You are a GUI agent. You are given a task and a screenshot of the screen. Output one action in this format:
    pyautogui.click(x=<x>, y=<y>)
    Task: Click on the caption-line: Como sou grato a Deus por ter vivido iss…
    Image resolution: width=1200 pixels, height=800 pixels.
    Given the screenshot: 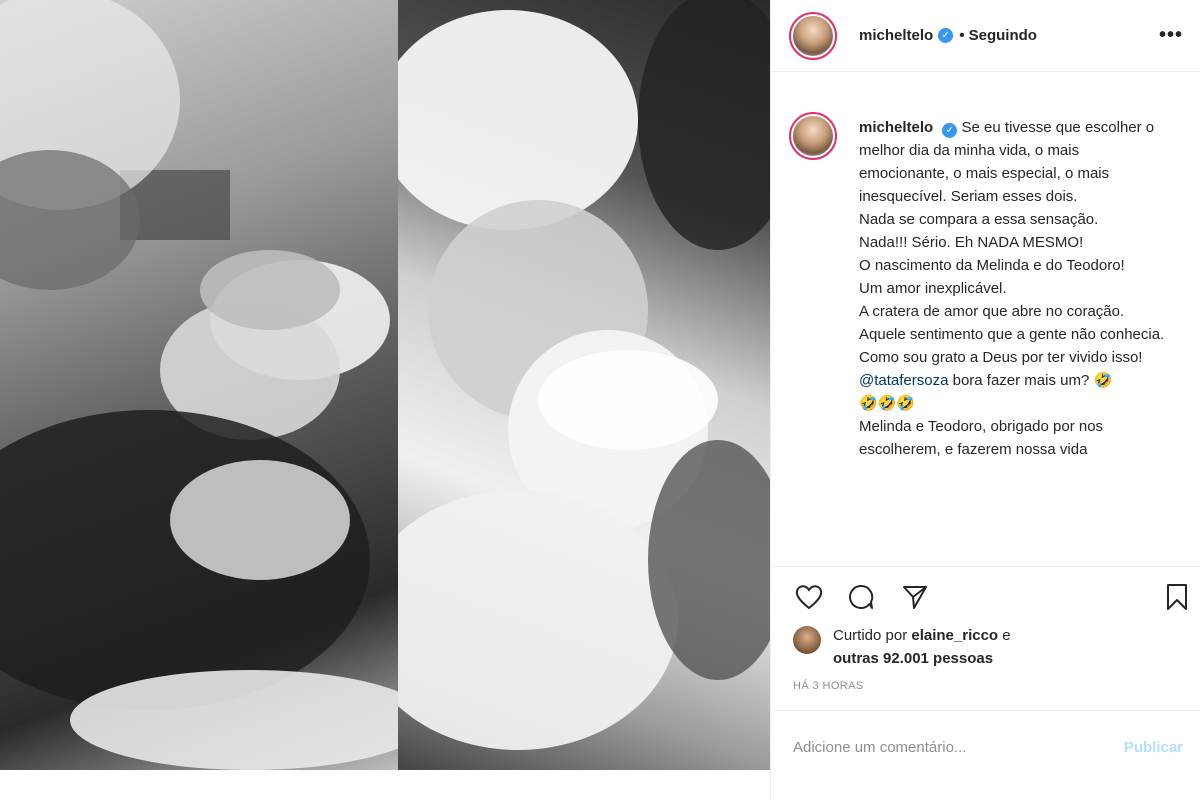 What is the action you would take?
    pyautogui.click(x=1001, y=357)
    